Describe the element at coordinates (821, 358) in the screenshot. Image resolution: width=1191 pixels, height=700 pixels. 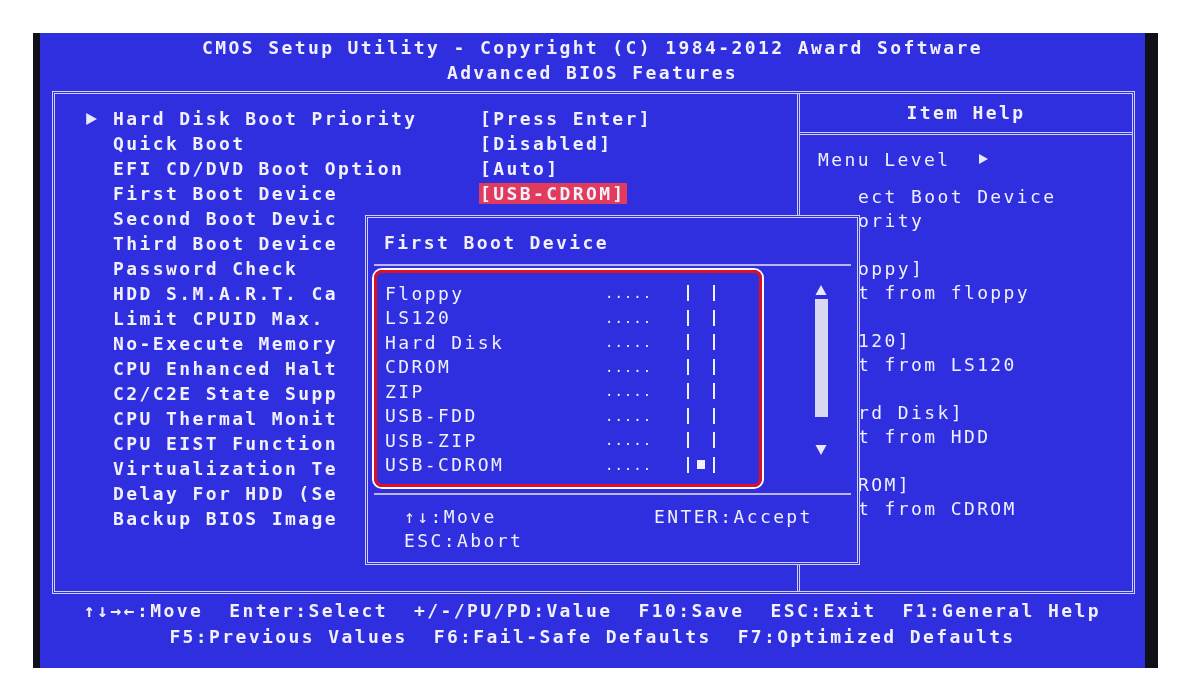
I see `scrollbar-thumb` at that location.